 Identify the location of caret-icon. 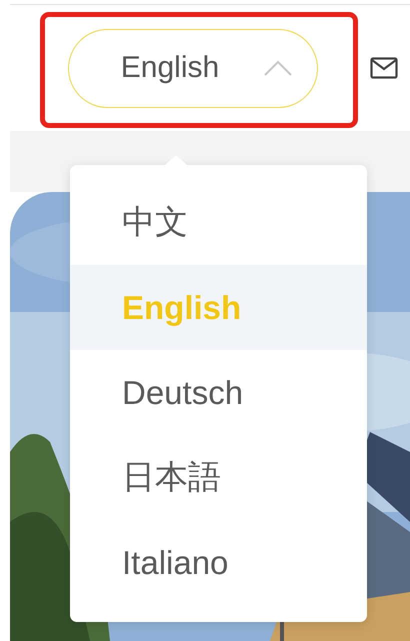
(278, 68).